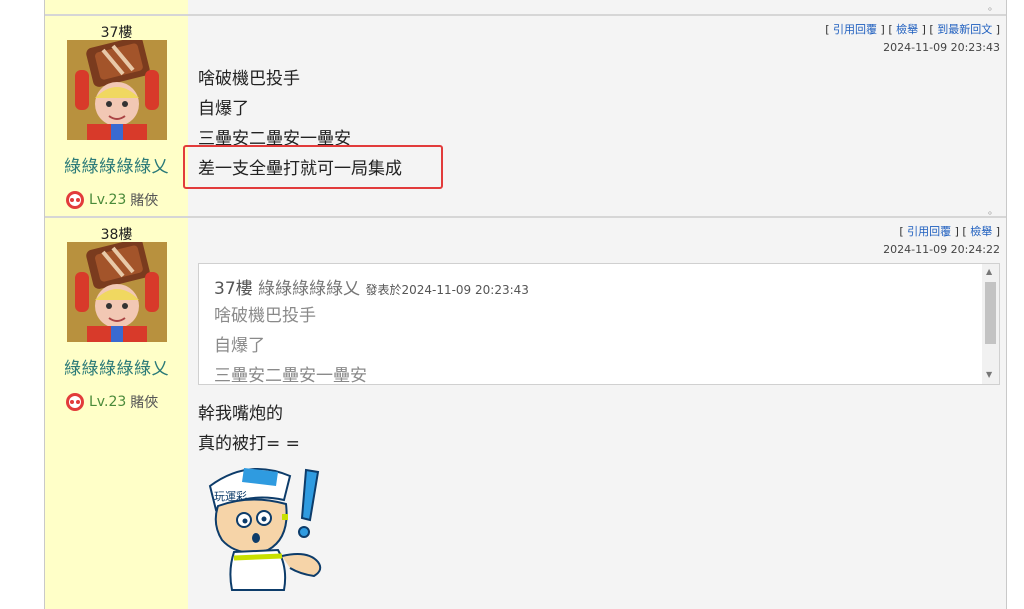  What do you see at coordinates (223, 109) in the screenshot?
I see `post-text-line: 自爆了` at bounding box center [223, 109].